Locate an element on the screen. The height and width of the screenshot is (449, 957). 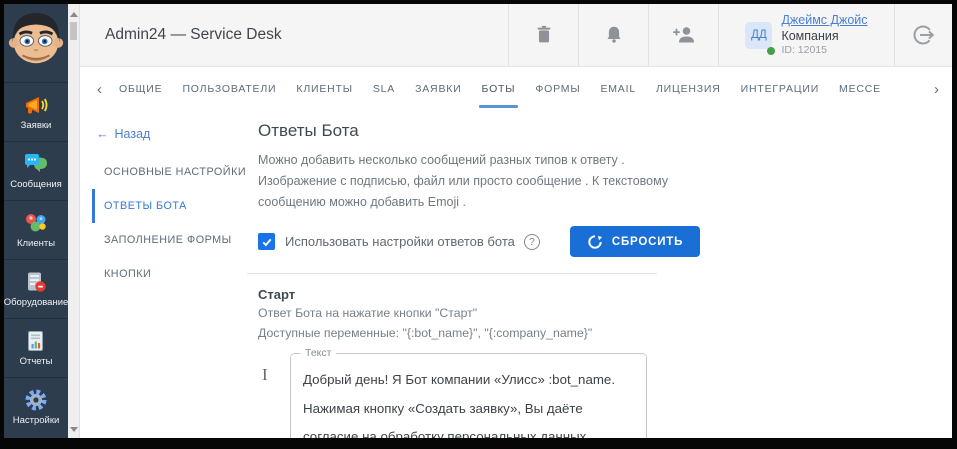
check-icon is located at coordinates (266, 242).